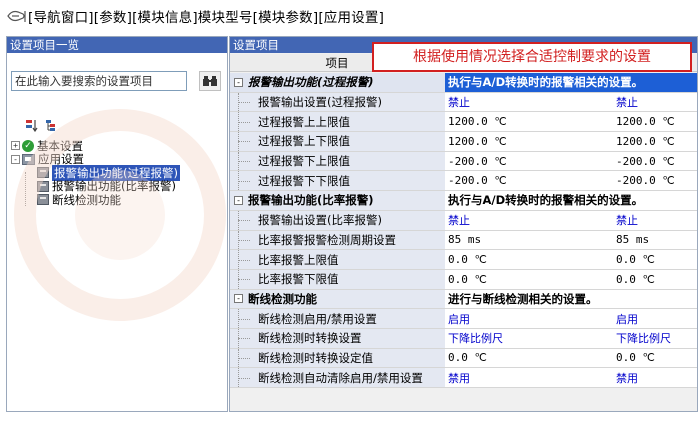 The height and width of the screenshot is (421, 698). I want to click on parameter-row: 断线检测时转换设置 下降比例尺 下降比例尺, so click(463, 338).